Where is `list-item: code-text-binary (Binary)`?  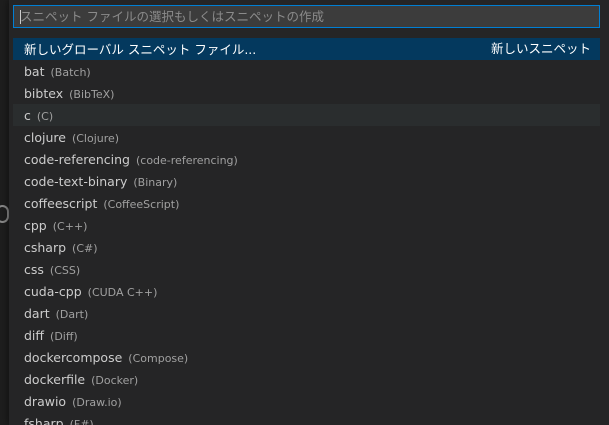
list-item: code-text-binary (Binary) is located at coordinates (306, 181).